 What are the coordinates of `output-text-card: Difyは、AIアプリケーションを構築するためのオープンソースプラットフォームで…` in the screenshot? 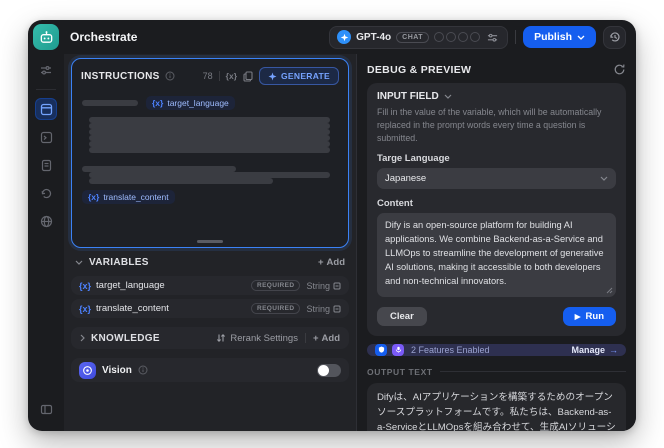 It's located at (496, 406).